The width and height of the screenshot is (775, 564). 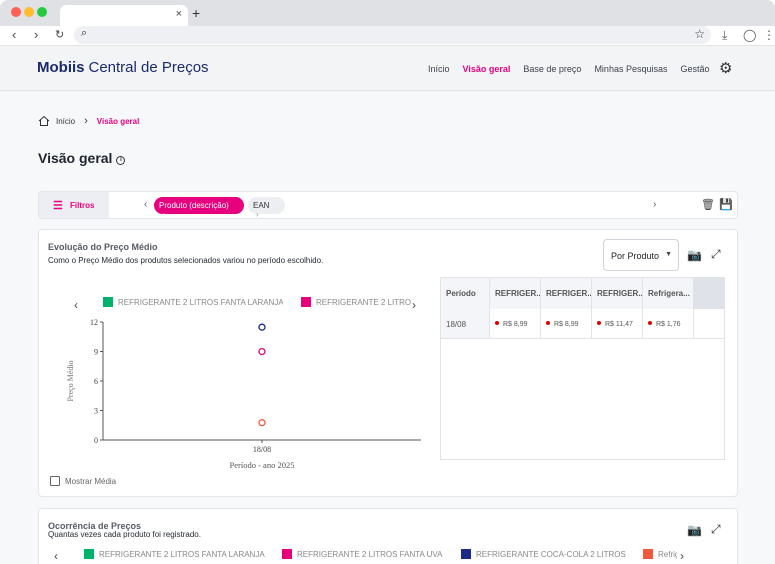 What do you see at coordinates (749, 35) in the screenshot?
I see `profile-icon: ◯` at bounding box center [749, 35].